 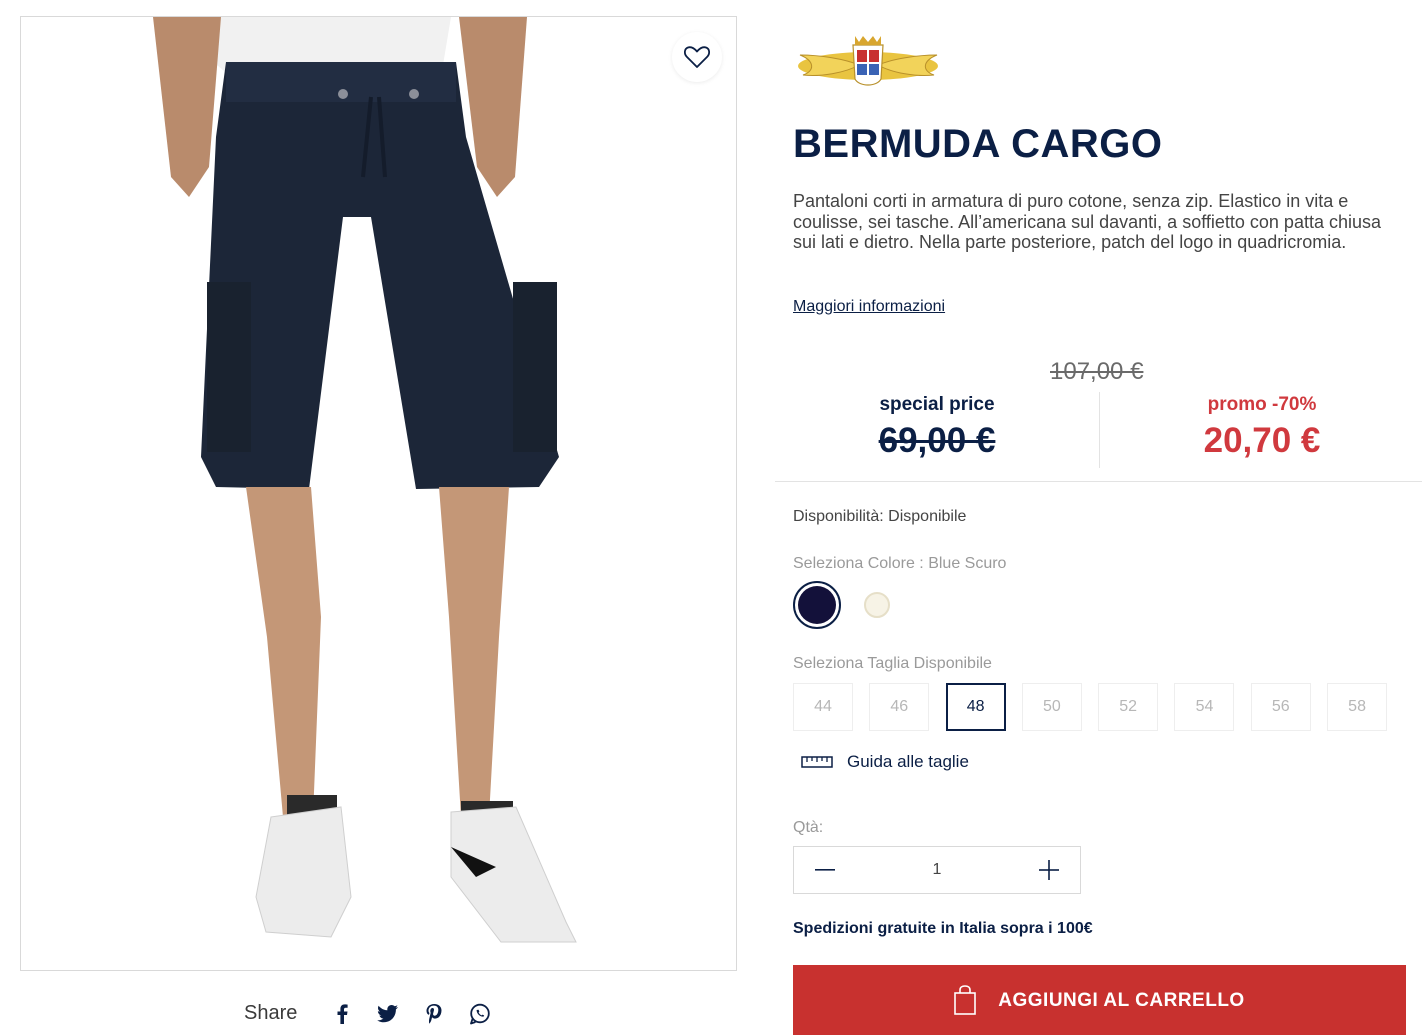 I want to click on quantity-input, so click(x=937, y=870).